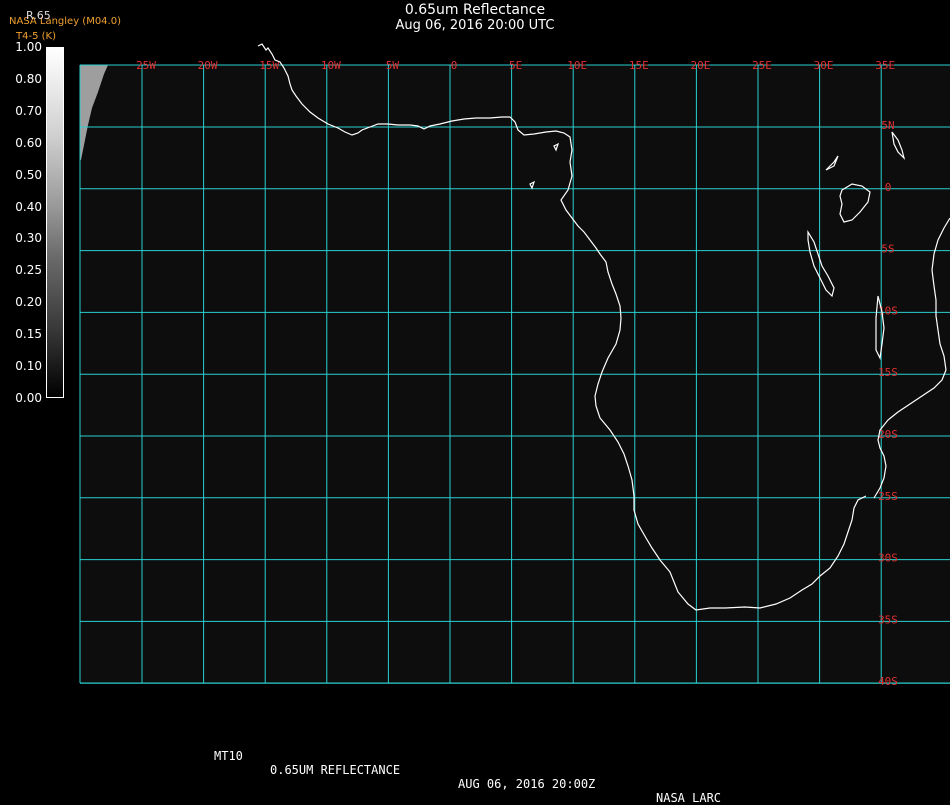 The height and width of the screenshot is (805, 950). I want to click on longitude-label: 30E, so click(824, 65).